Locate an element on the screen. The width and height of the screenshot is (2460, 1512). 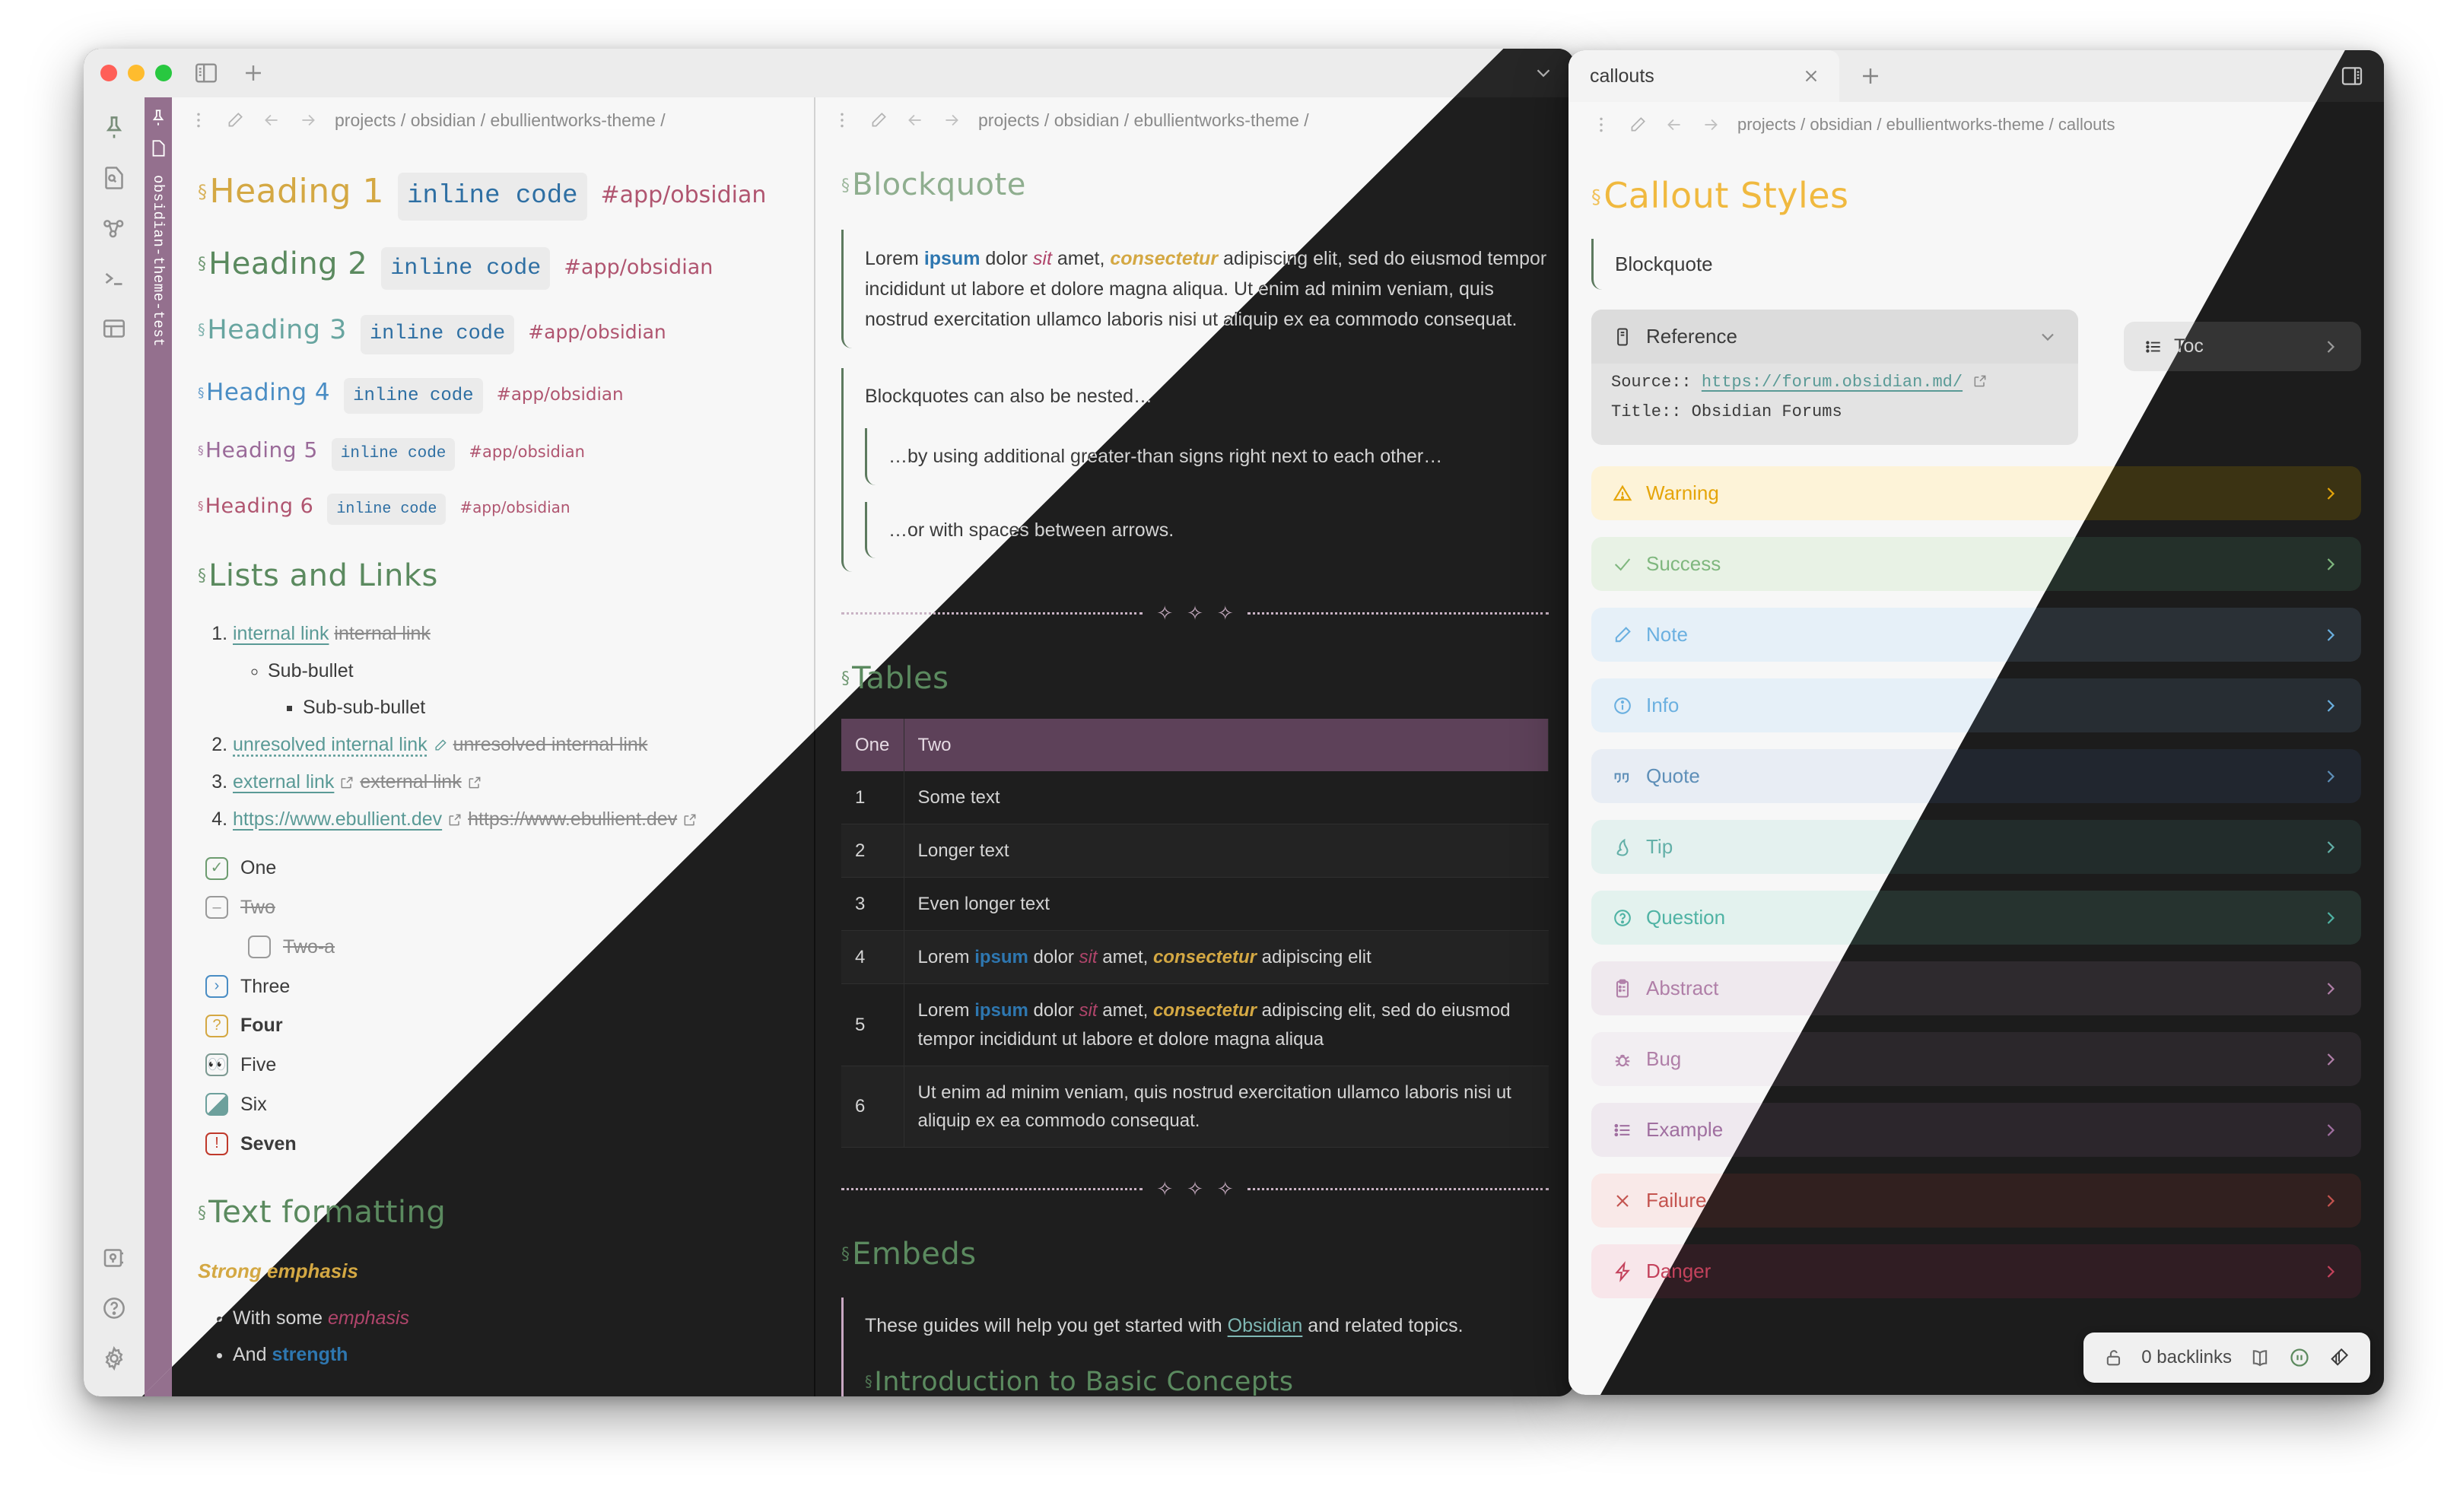
link: unresolved internal link is located at coordinates (330, 744).